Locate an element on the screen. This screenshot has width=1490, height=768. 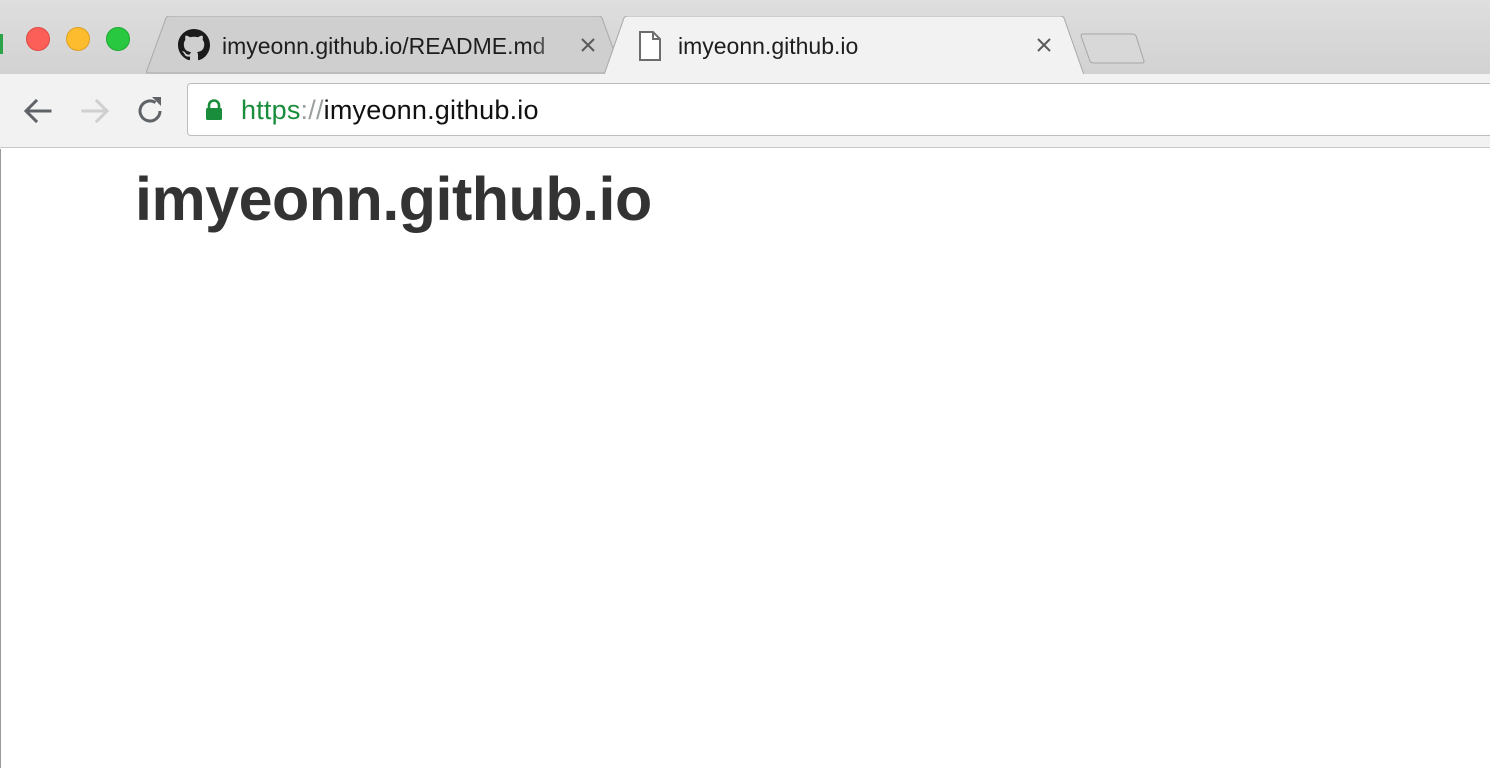
forward-arrow-icon is located at coordinates (95, 111).